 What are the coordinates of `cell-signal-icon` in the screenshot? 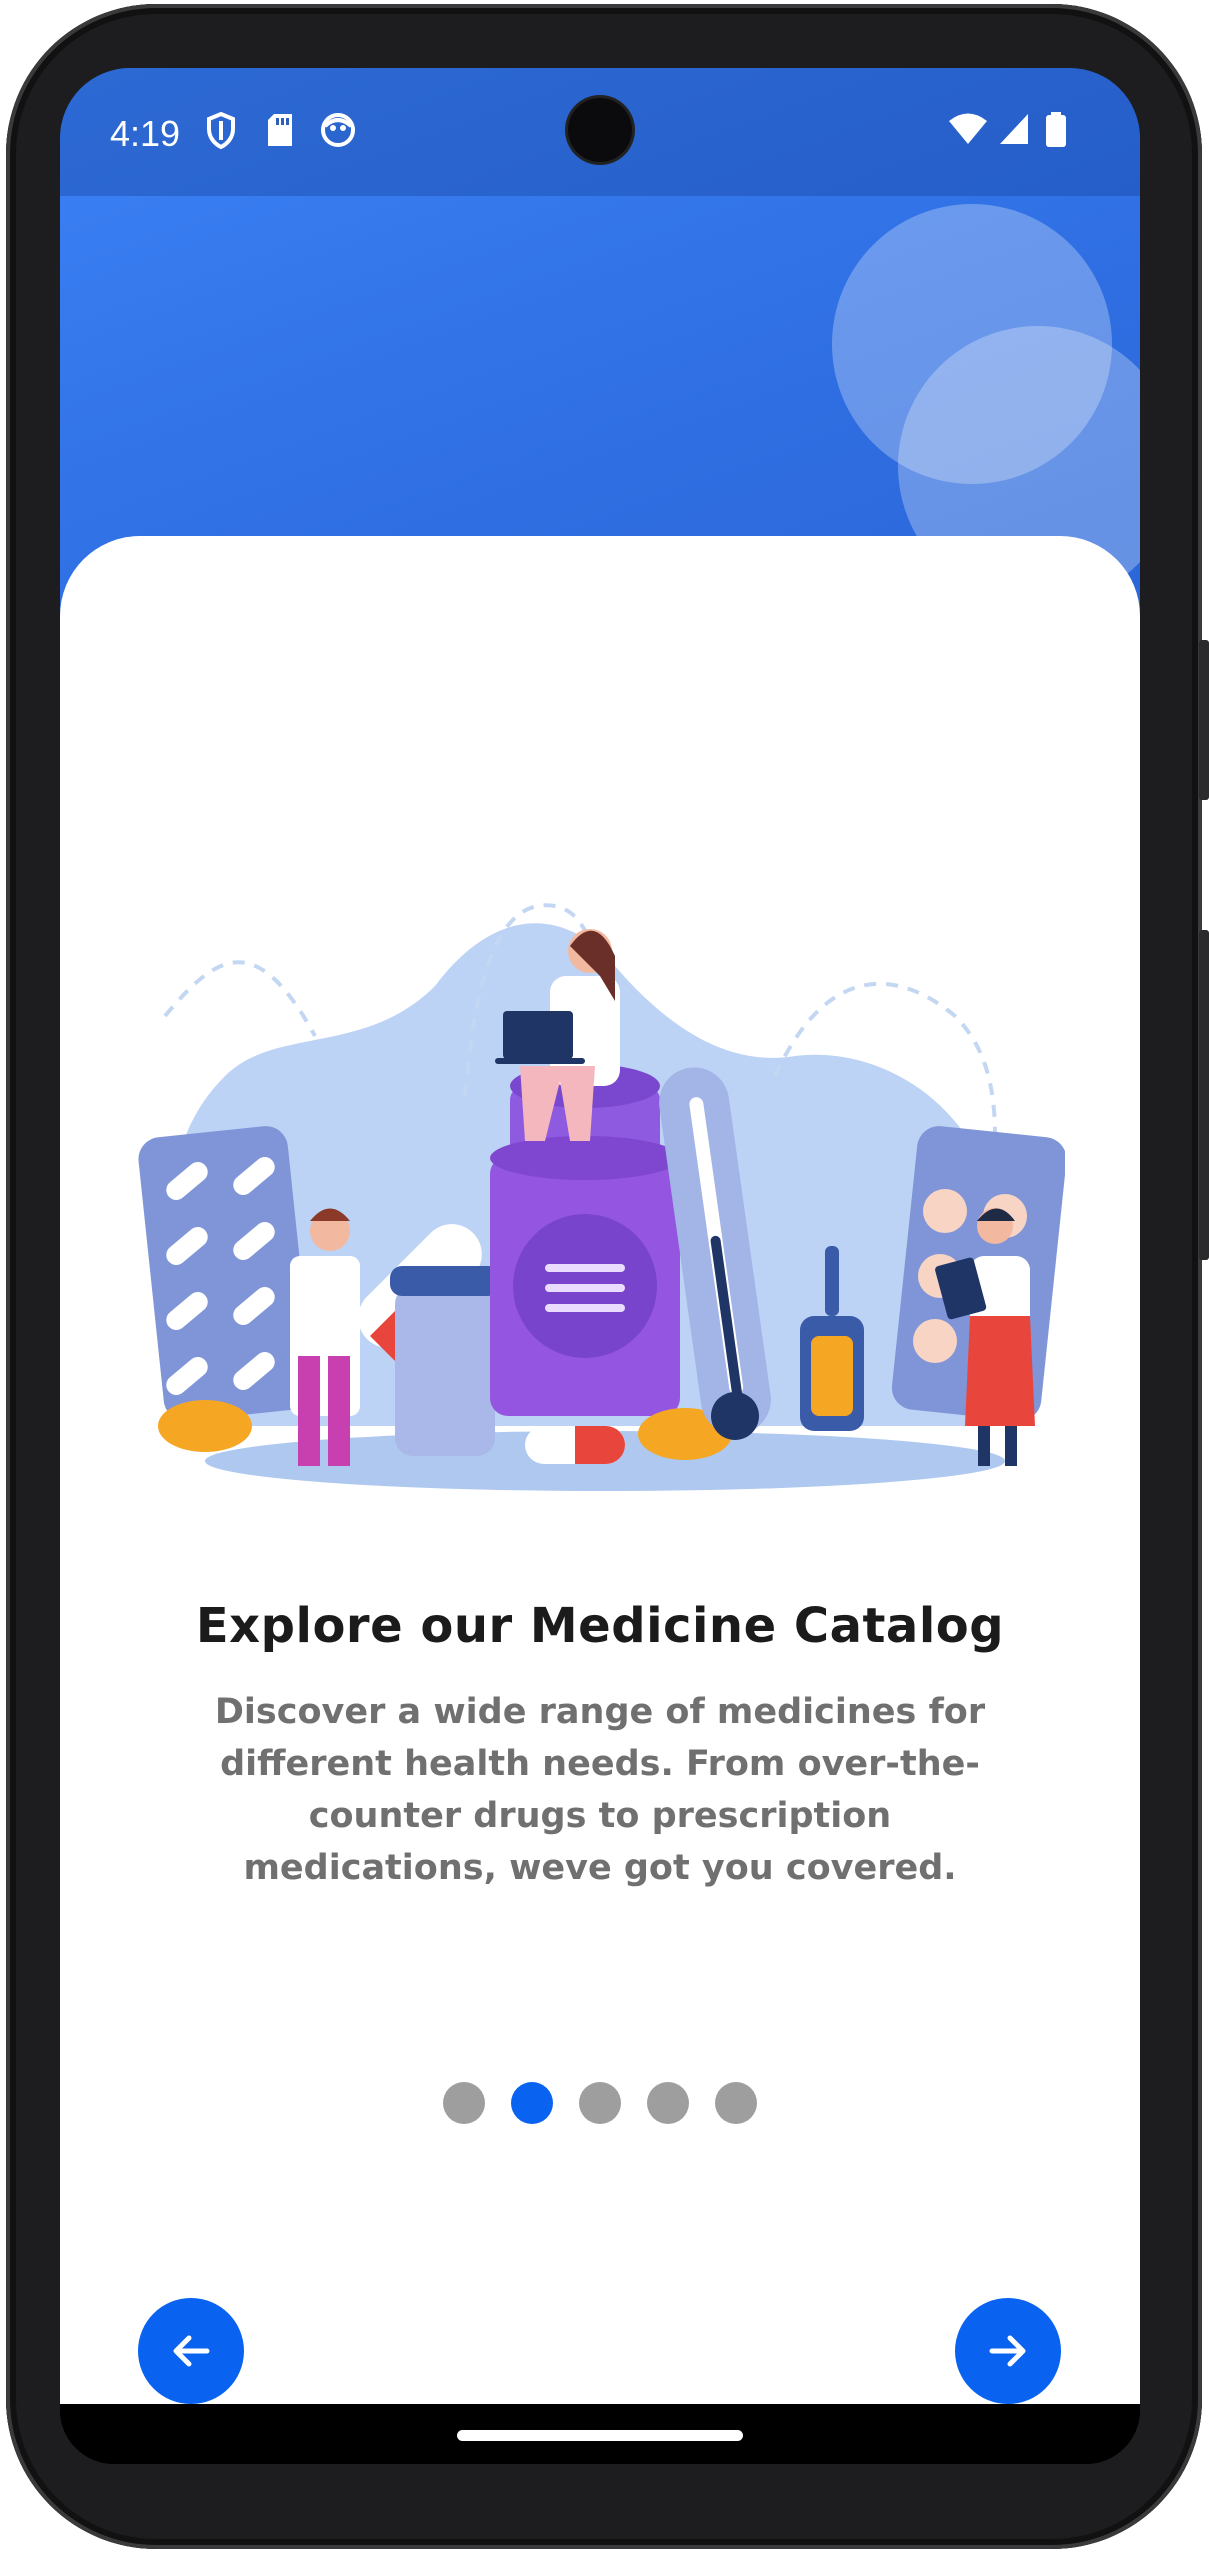 It's located at (1014, 131).